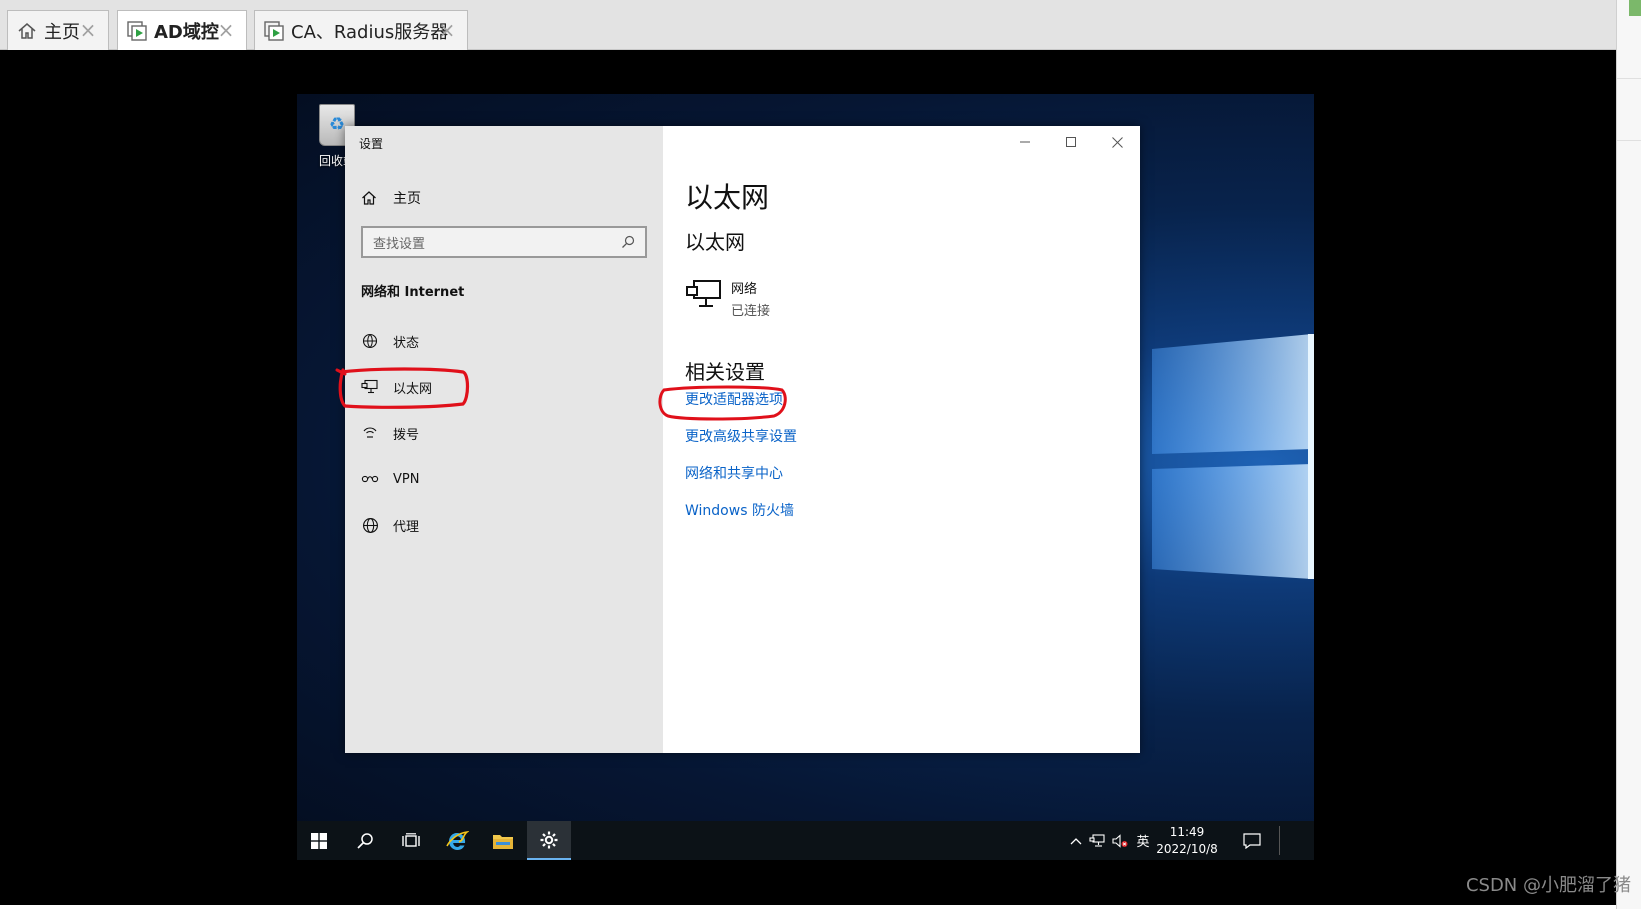 The width and height of the screenshot is (1641, 909). I want to click on globe-status-icon, so click(370, 341).